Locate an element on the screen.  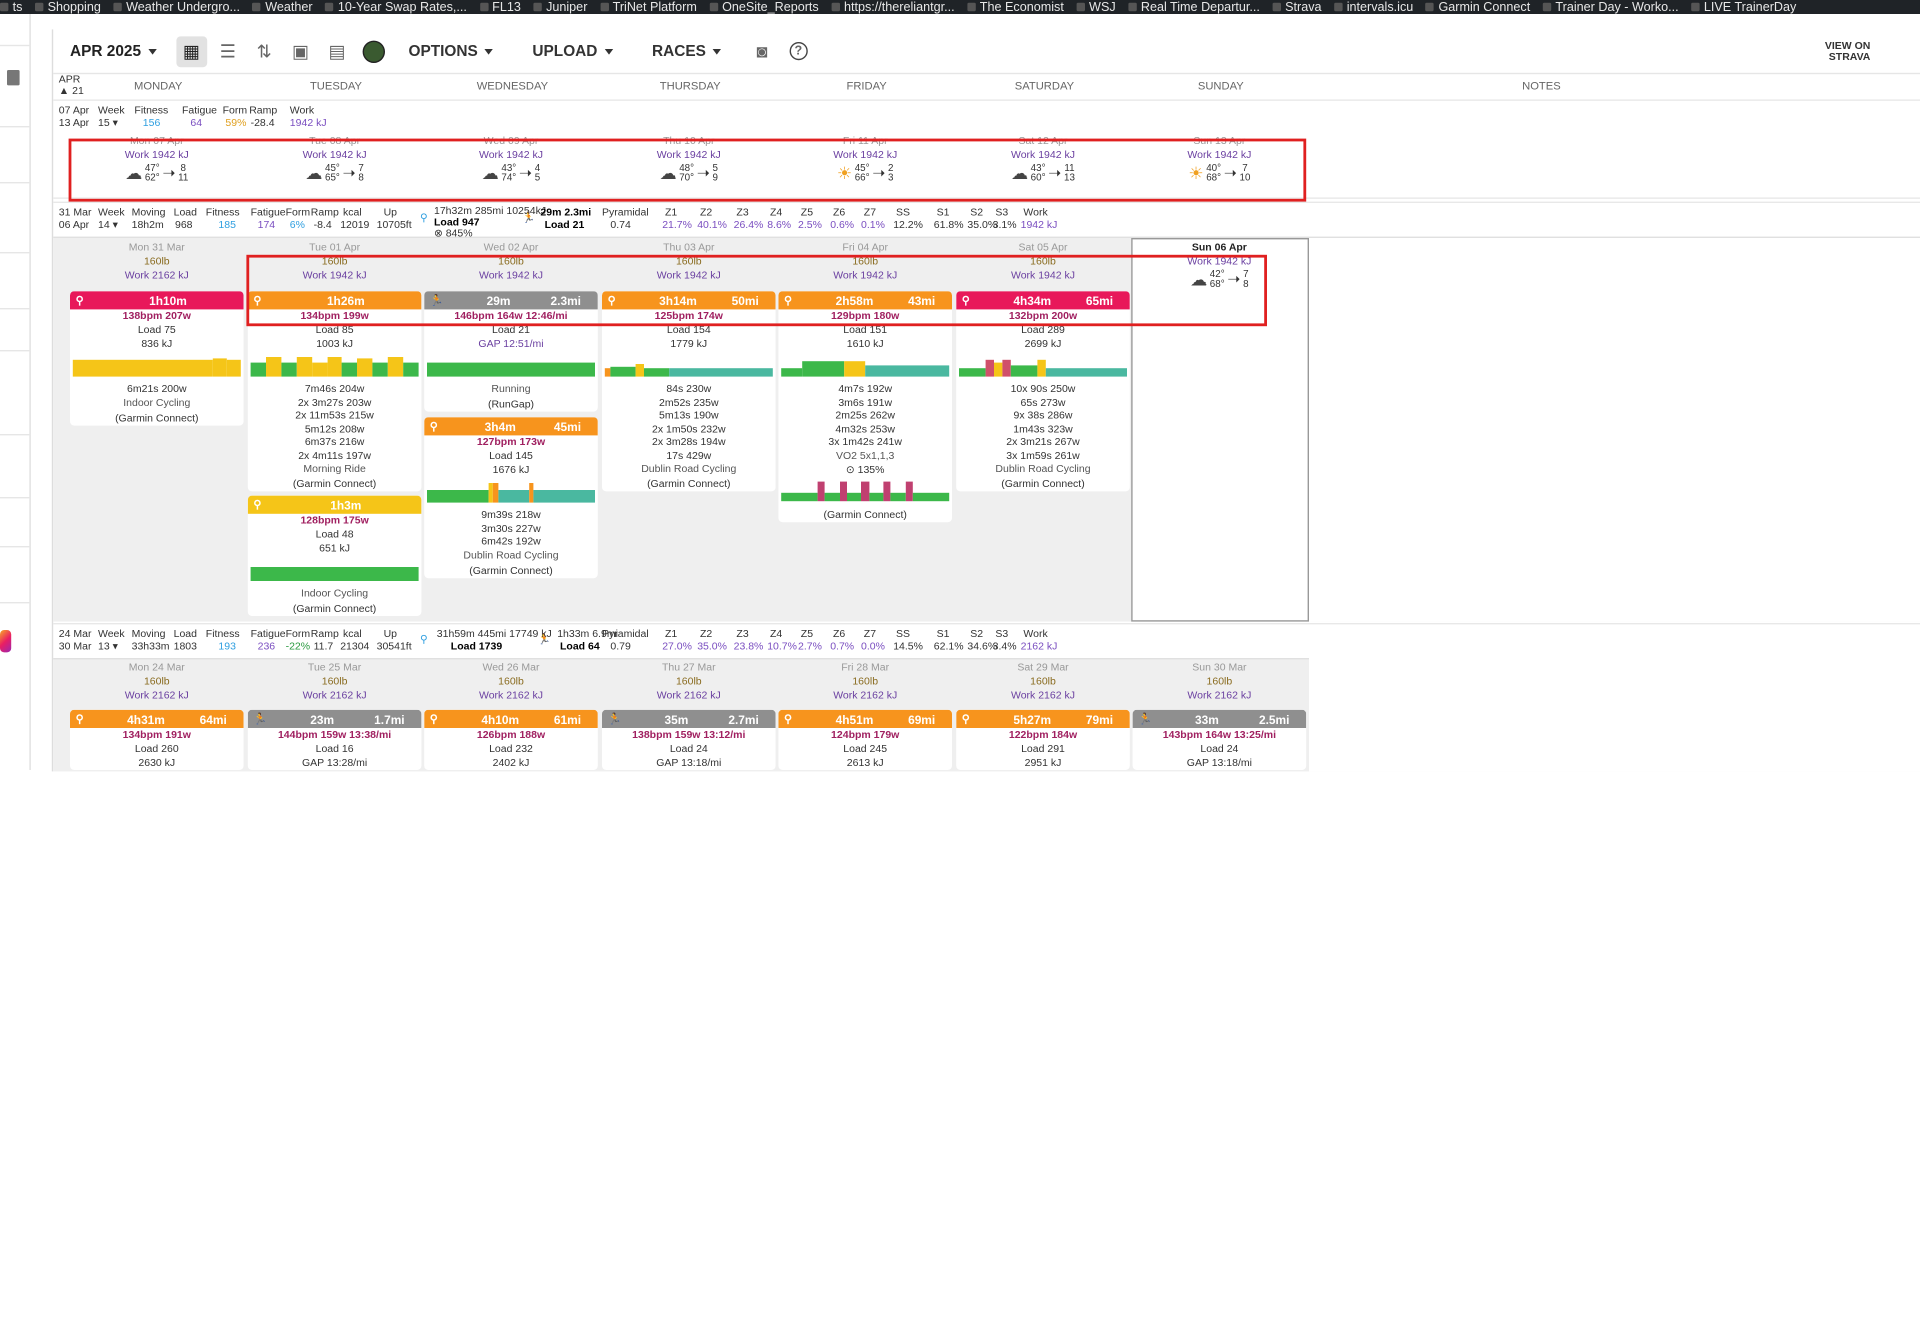
bookmark-item: The Economist is located at coordinates (1015, 7).